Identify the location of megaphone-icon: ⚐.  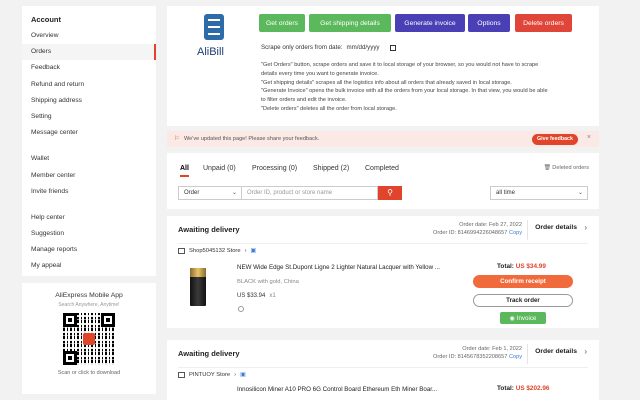
(177, 139).